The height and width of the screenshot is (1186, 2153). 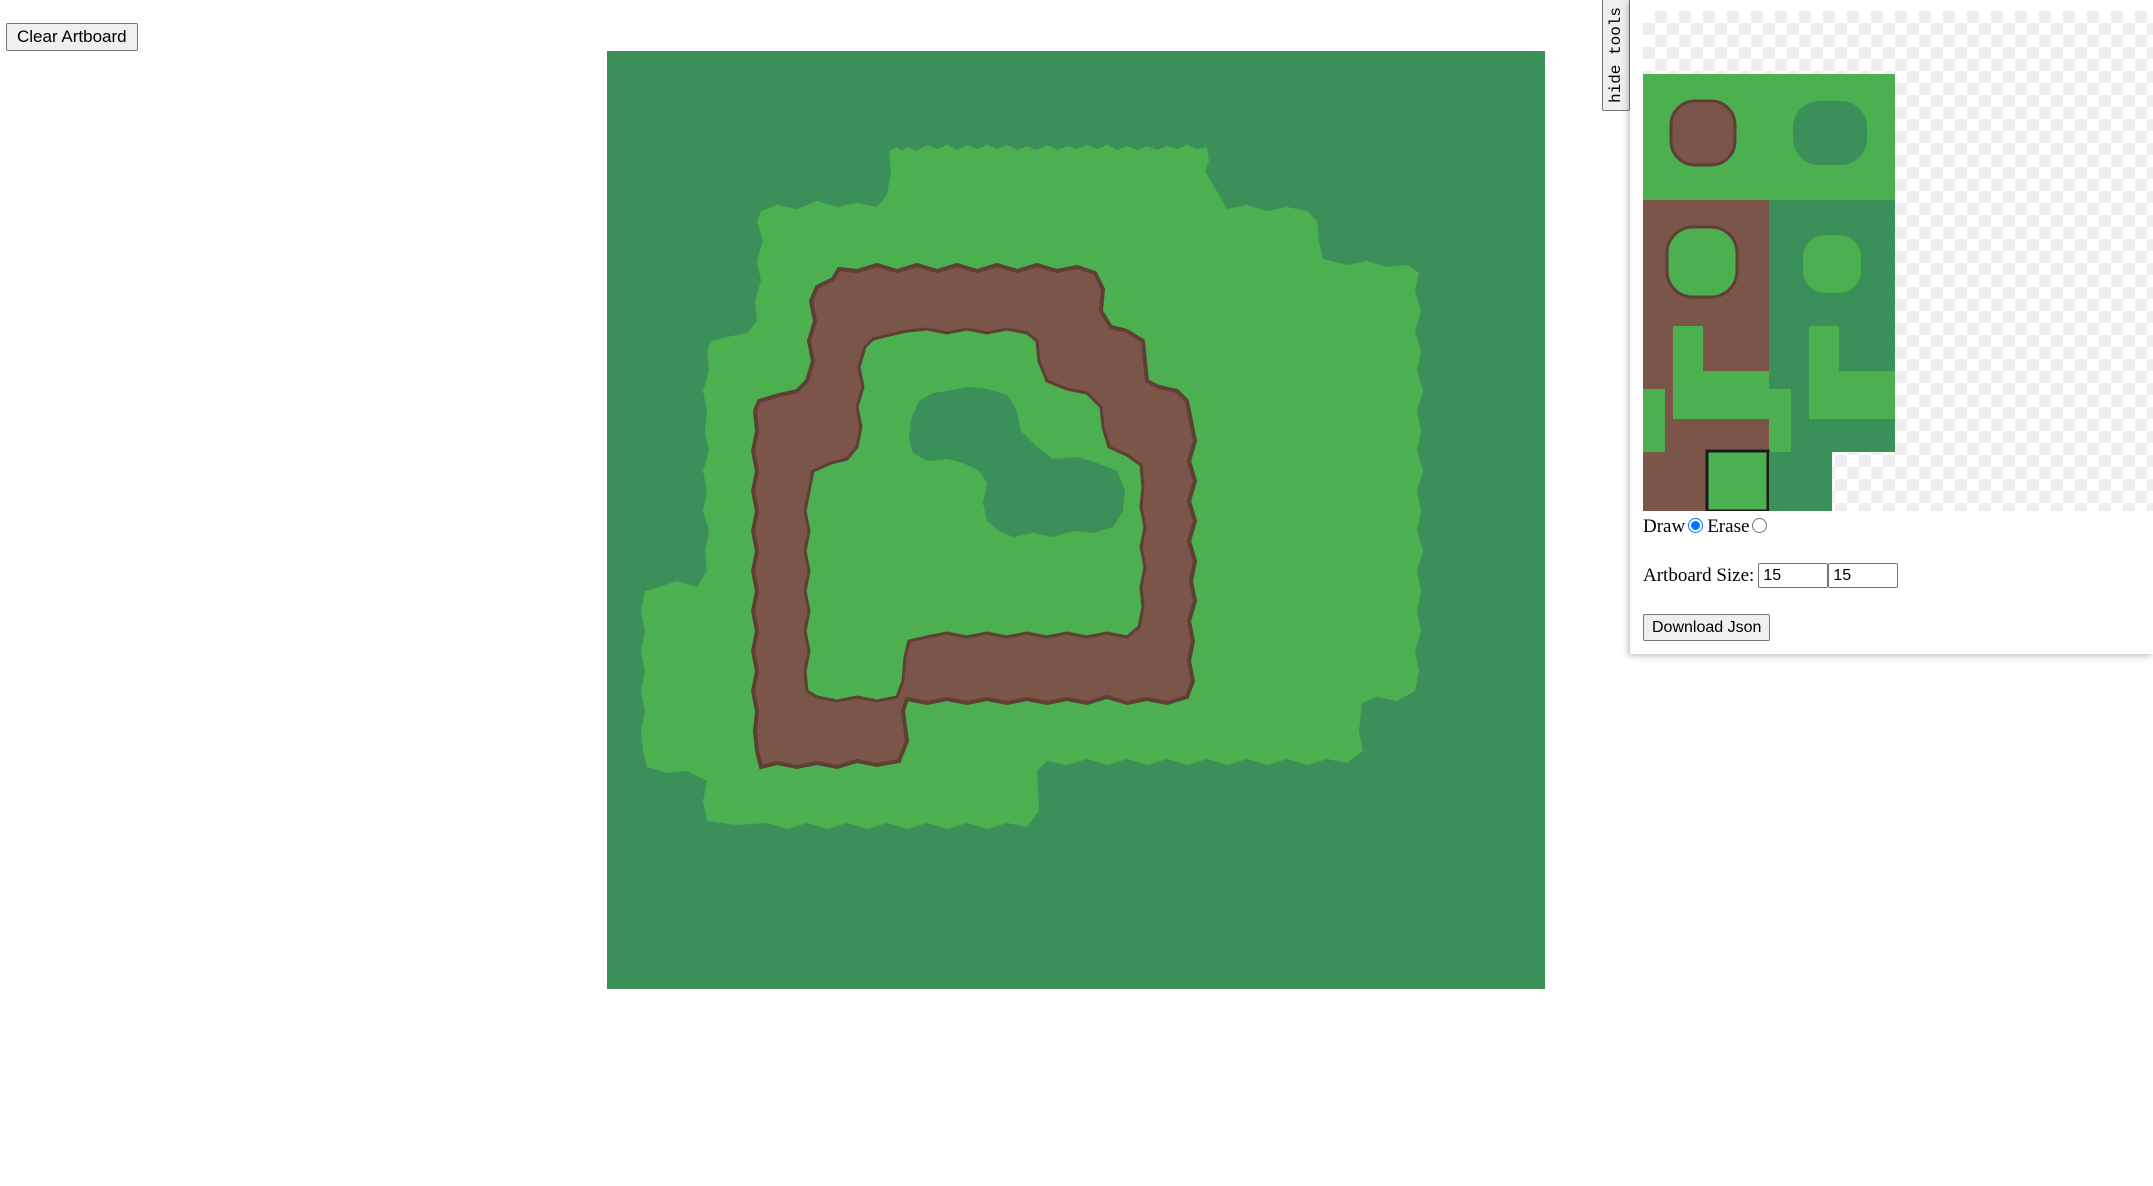 I want to click on tile-grass-fill, so click(x=1737, y=480).